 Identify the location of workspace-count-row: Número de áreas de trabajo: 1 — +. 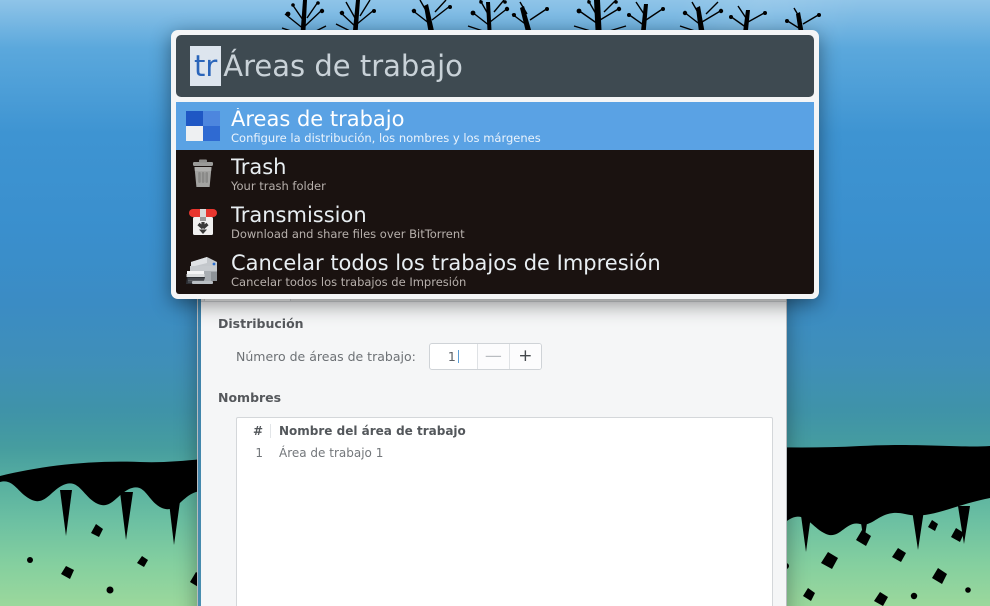
(501, 356).